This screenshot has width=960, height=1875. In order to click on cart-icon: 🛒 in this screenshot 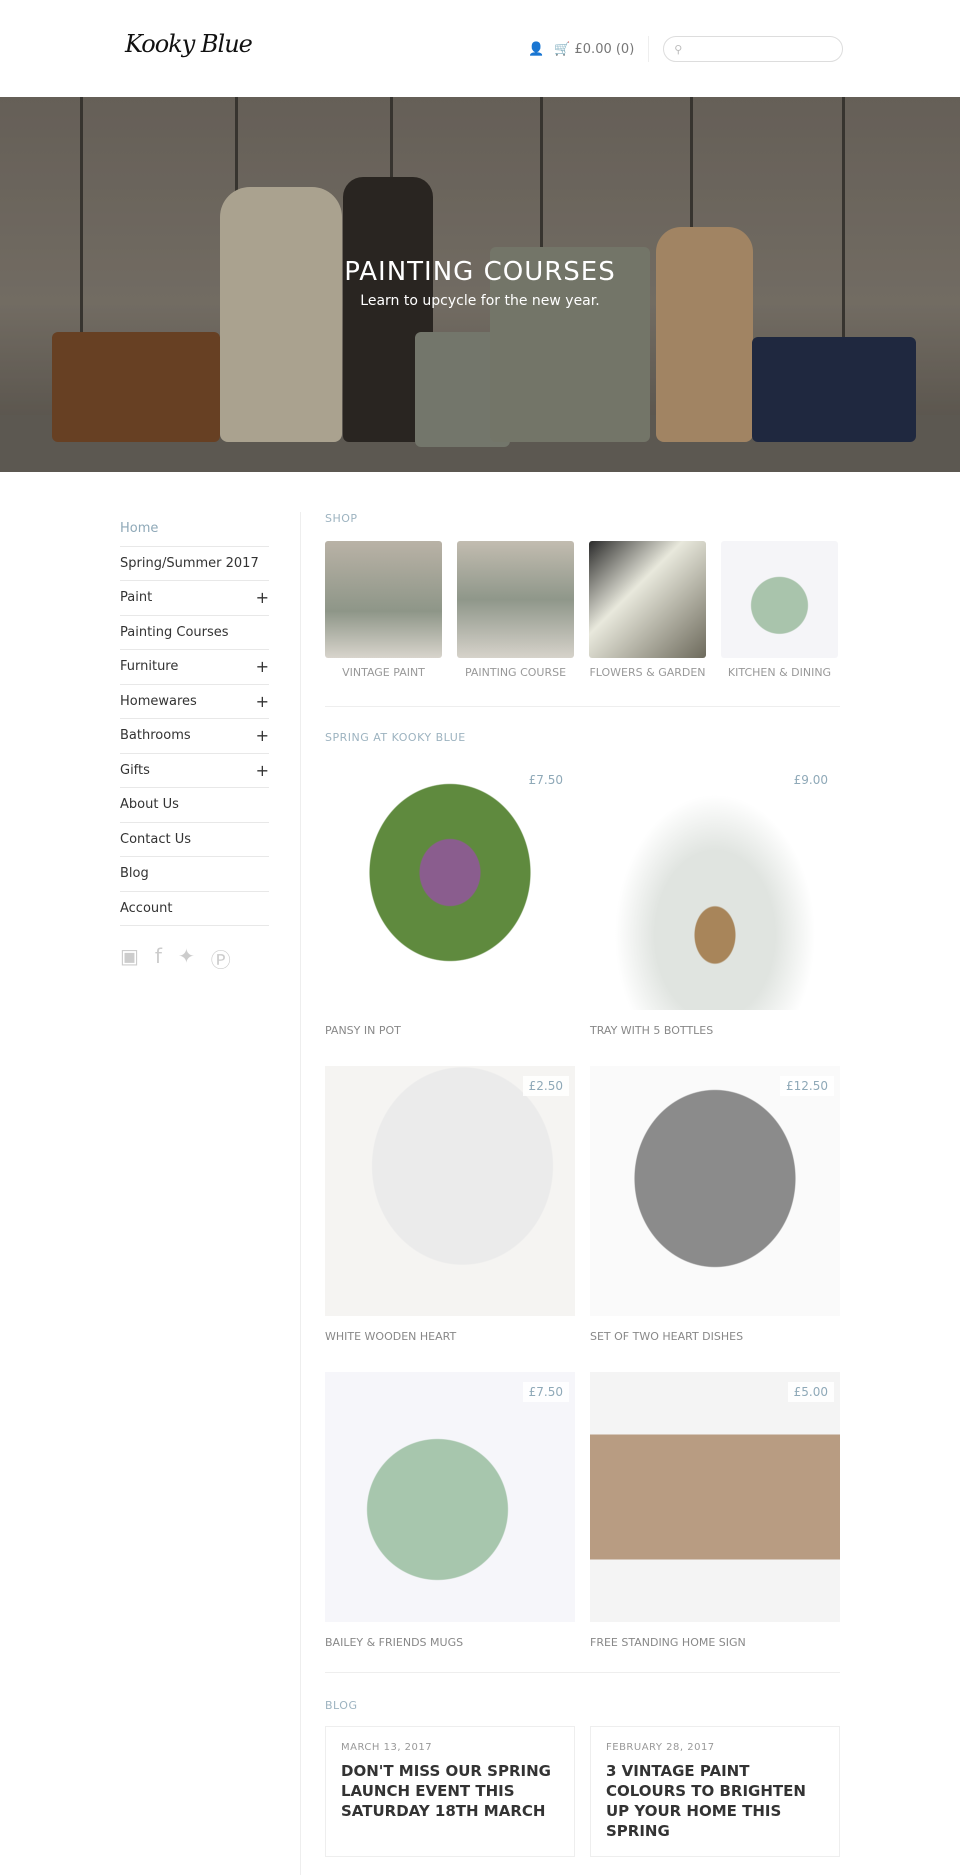, I will do `click(562, 49)`.